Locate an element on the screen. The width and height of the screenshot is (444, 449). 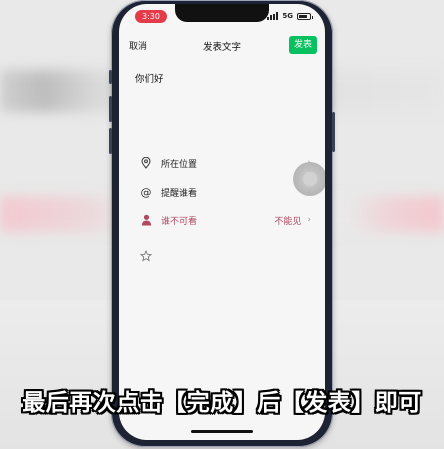
option-visibility: 谁不可看 不能见 › is located at coordinates (225, 220).